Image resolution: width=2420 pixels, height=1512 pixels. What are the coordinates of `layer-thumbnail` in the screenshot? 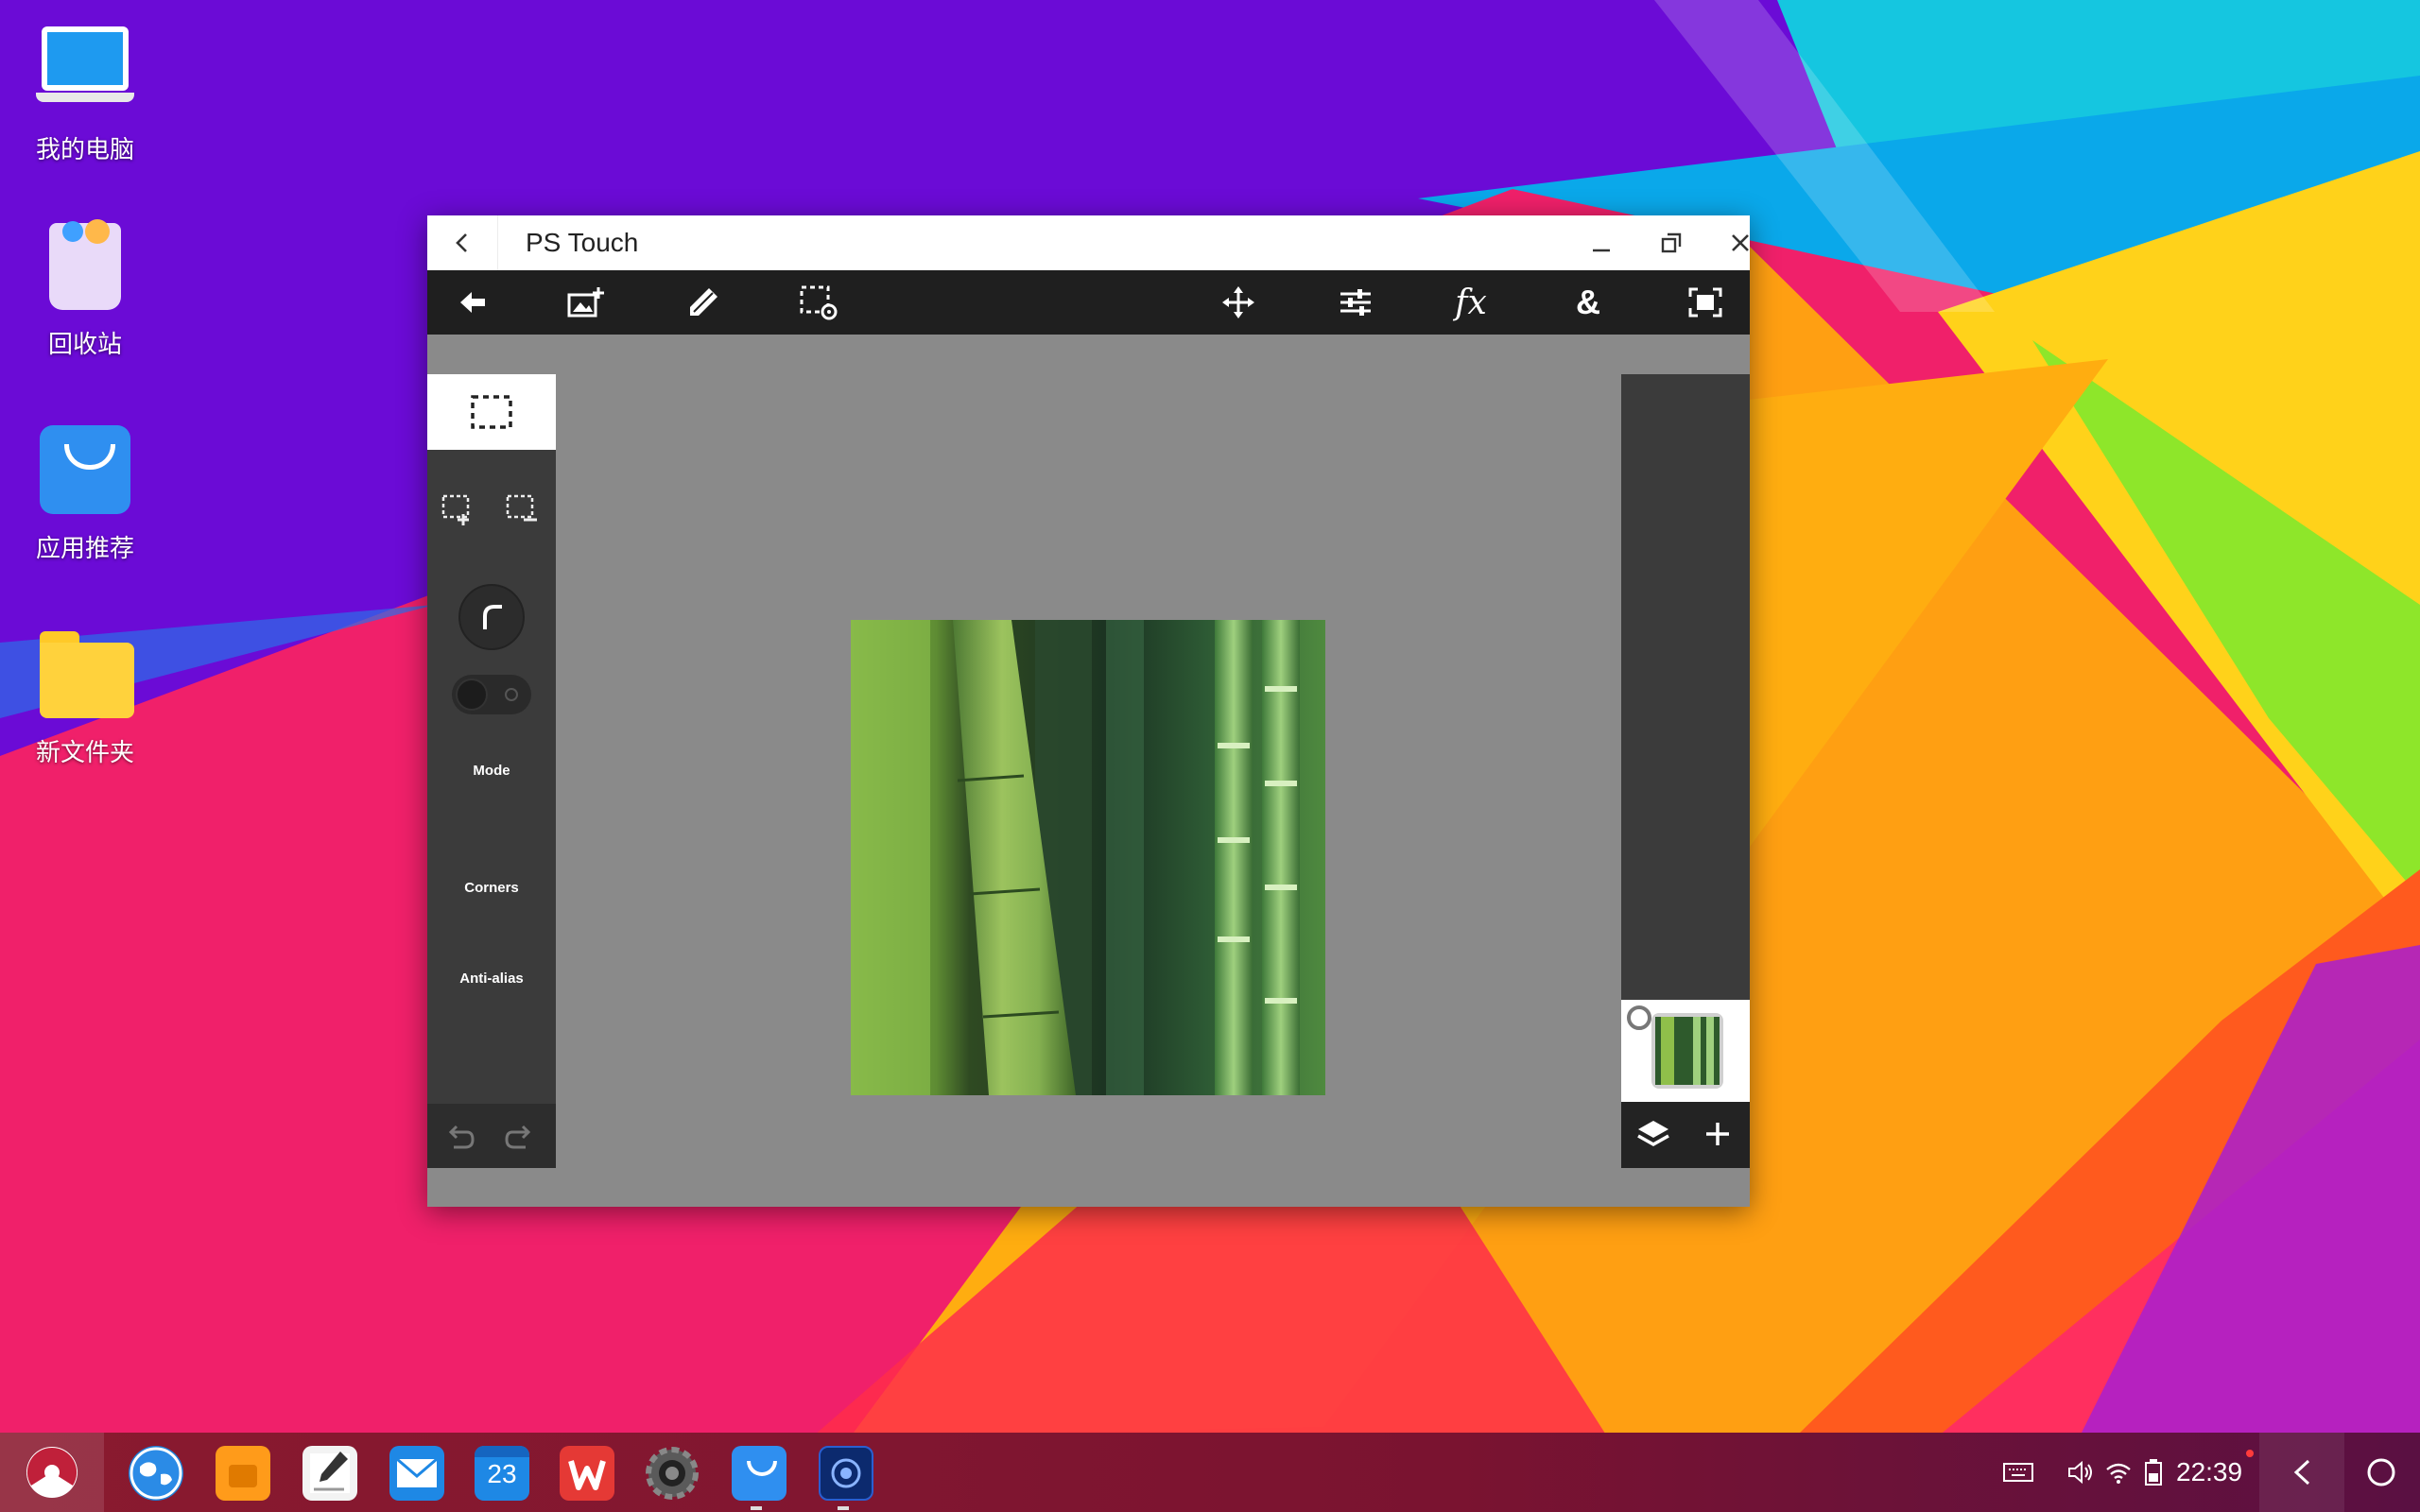 It's located at (1687, 1051).